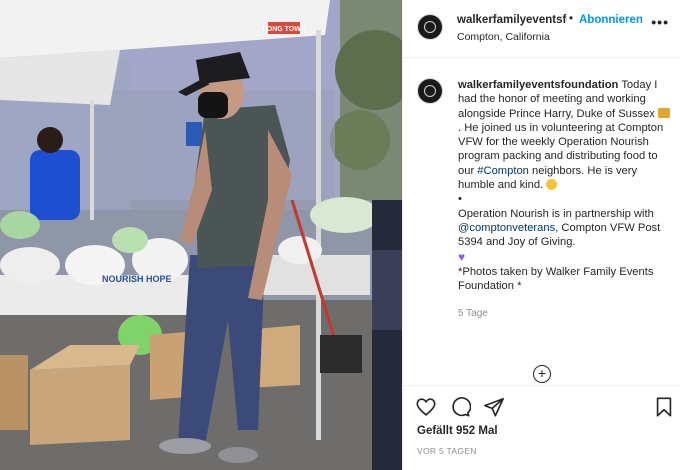 This screenshot has width=680, height=470. I want to click on bookmark-icon, so click(664, 407).